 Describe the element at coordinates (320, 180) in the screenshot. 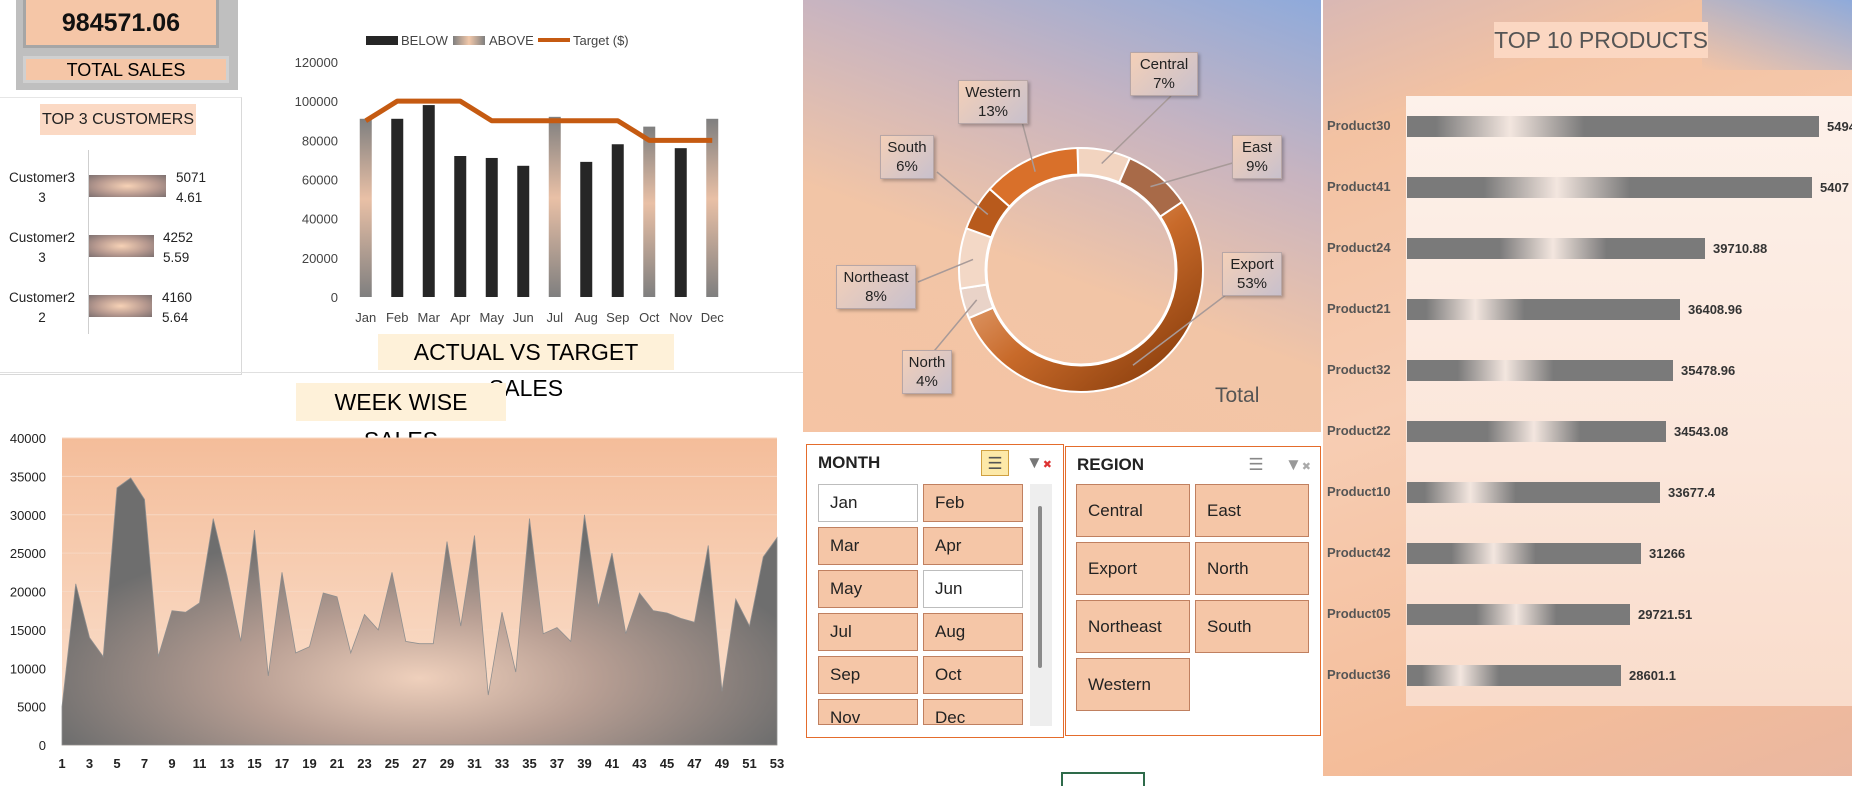

I see `avt-y-tick: 60000` at that location.